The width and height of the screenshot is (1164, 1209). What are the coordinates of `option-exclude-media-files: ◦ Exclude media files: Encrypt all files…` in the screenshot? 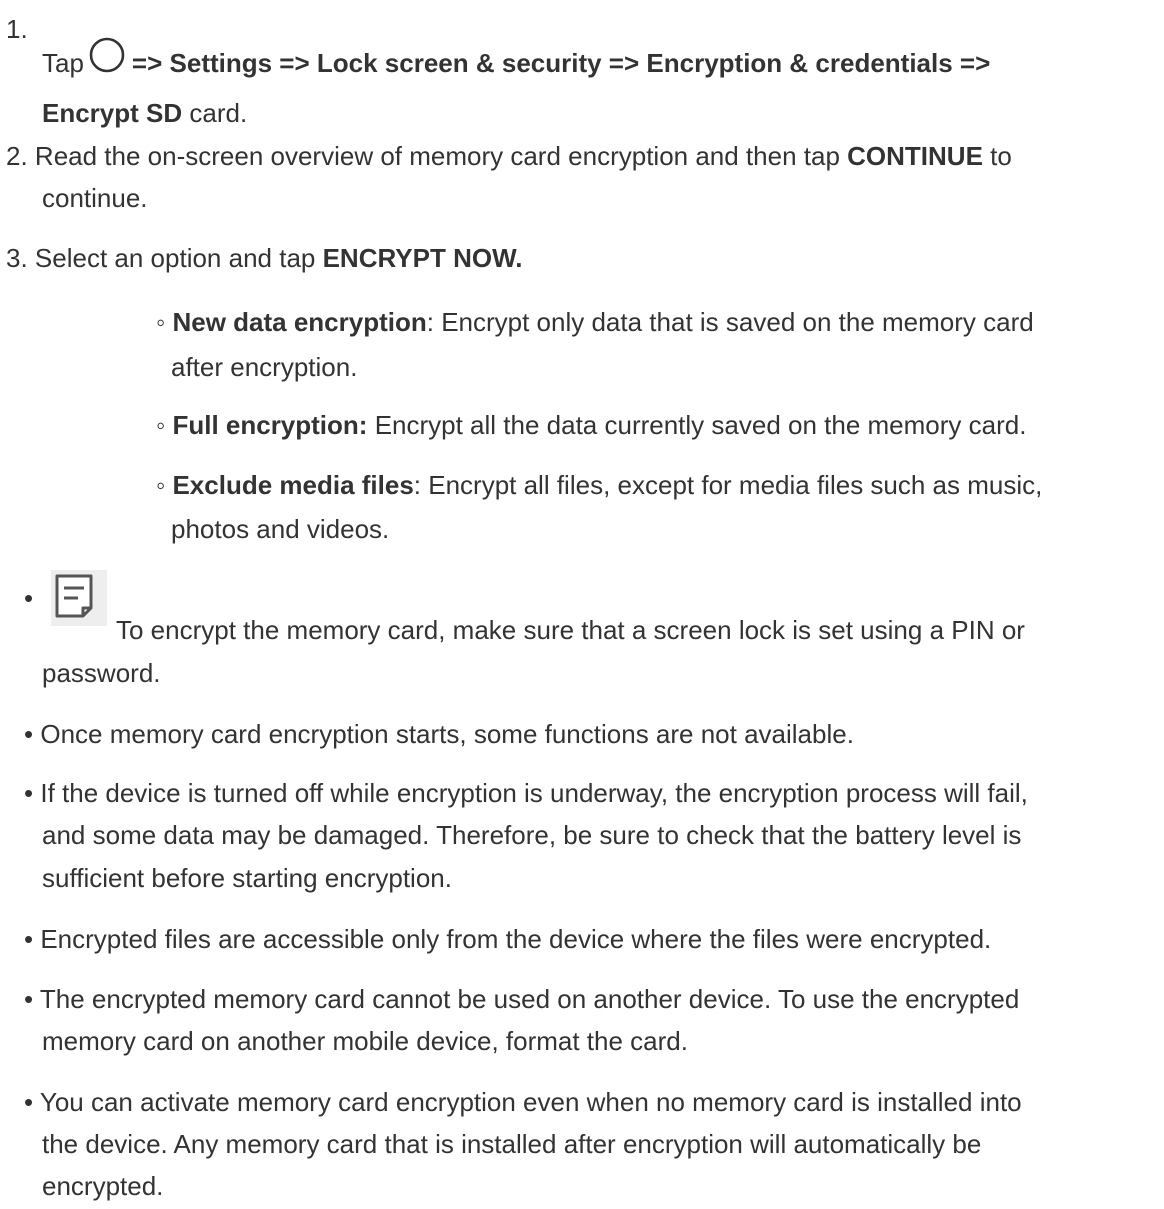 It's located at (599, 485).